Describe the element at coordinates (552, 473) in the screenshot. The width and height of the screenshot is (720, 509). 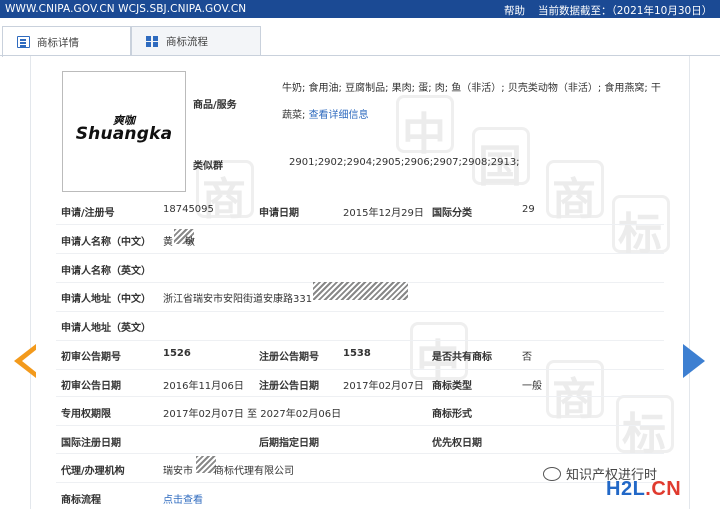
I see `wechat-icon` at that location.